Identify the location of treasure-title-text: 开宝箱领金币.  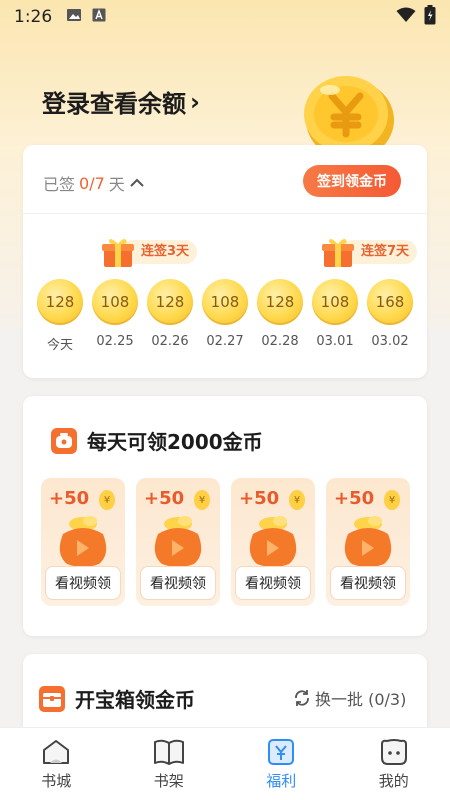
(135, 700).